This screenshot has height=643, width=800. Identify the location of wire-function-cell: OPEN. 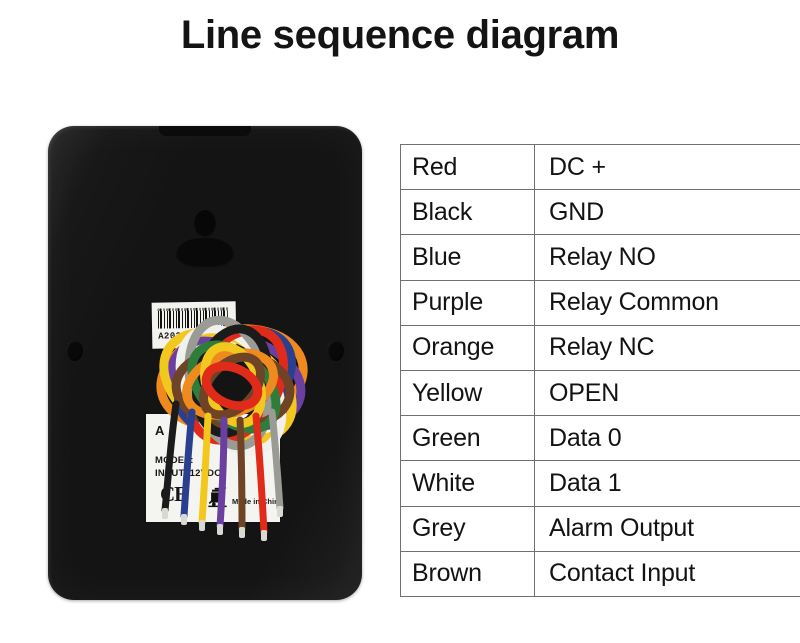
(667, 393).